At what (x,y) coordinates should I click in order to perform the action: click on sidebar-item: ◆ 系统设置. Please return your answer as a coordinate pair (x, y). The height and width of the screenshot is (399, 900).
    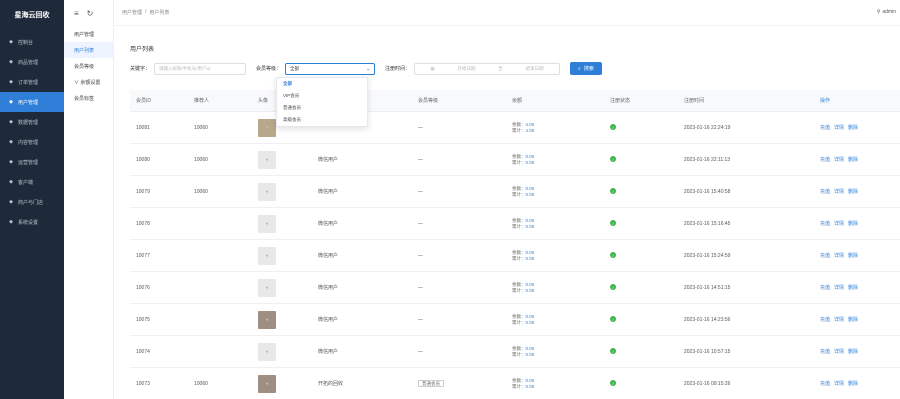
    Looking at the image, I should click on (32, 222).